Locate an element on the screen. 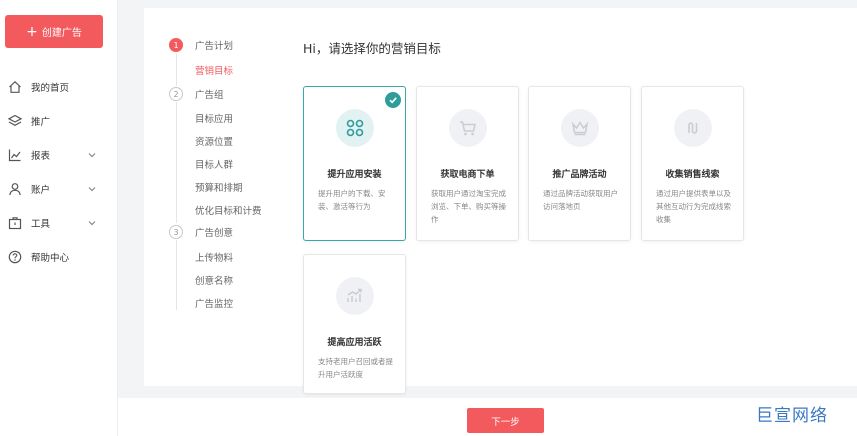 The image size is (857, 436). sidebar-item-tools: 工具 is located at coordinates (60, 223).